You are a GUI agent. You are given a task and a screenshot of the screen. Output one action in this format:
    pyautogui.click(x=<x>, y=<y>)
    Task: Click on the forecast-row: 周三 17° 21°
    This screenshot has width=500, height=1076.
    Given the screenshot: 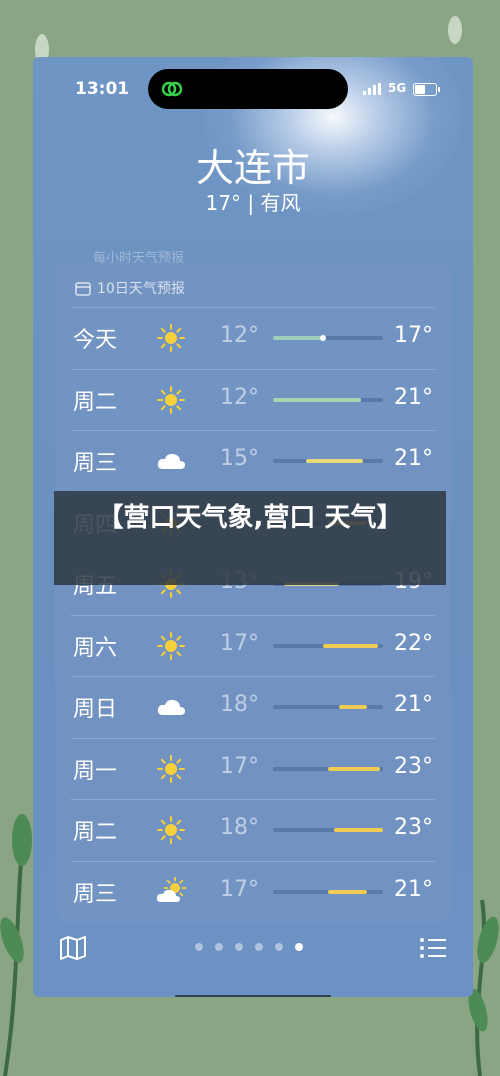 What is the action you would take?
    pyautogui.click(x=253, y=891)
    